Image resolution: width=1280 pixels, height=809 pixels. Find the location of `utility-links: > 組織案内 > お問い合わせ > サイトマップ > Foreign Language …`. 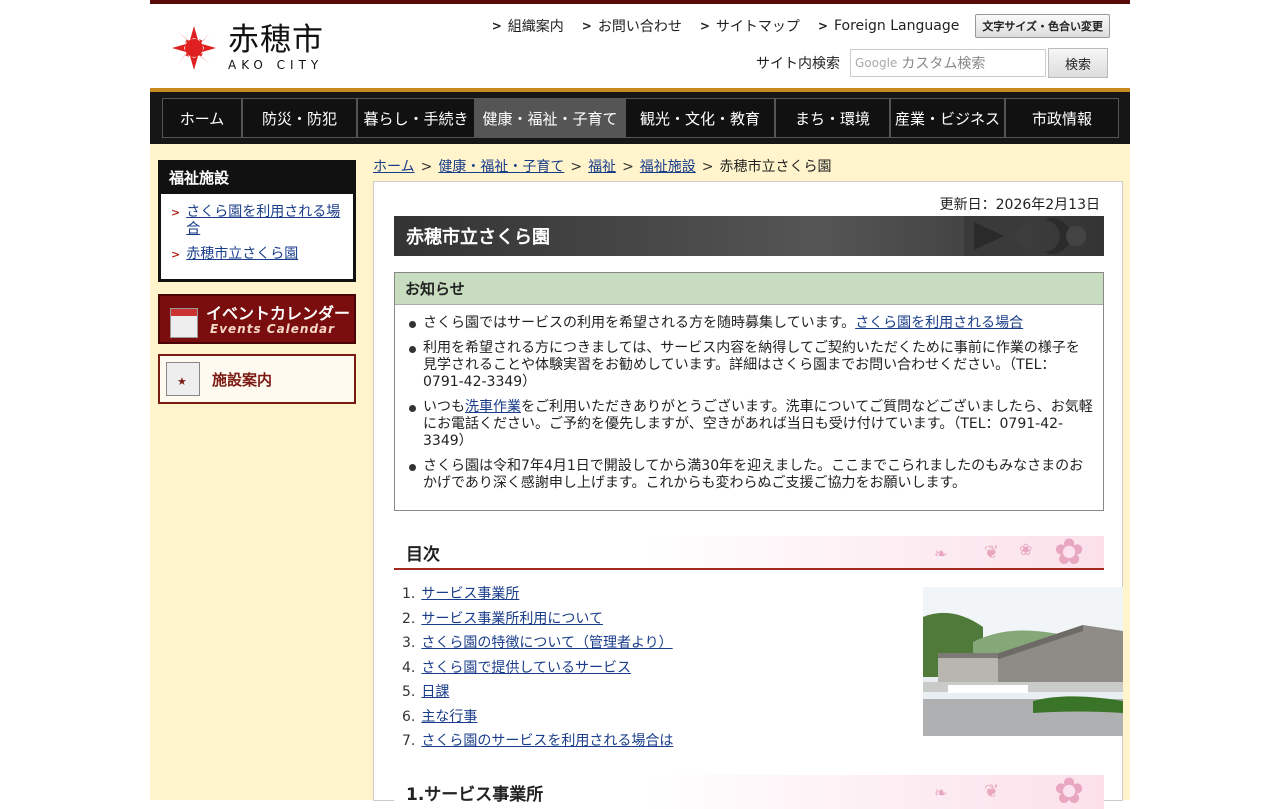

utility-links: > 組織案内 > お問い合わせ > サイトマップ > Foreign Language … is located at coordinates (792, 26).